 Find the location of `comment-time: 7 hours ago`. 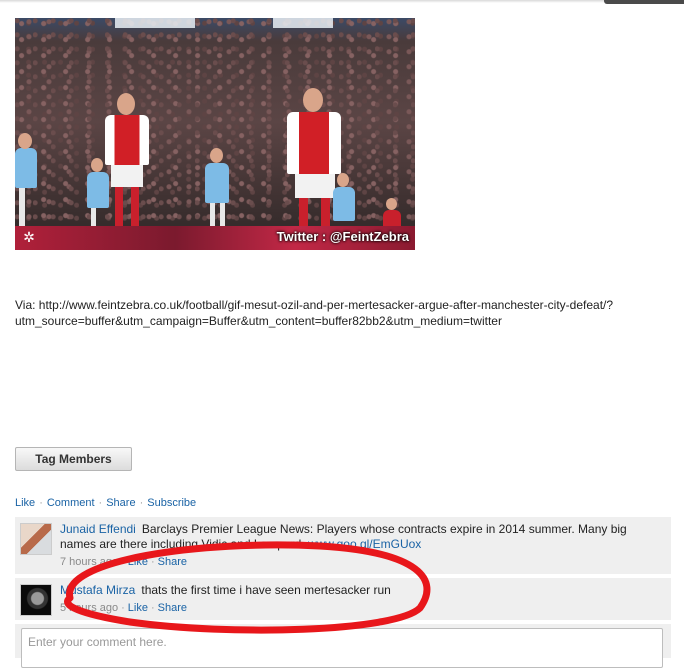

comment-time: 7 hours ago is located at coordinates (89, 562).